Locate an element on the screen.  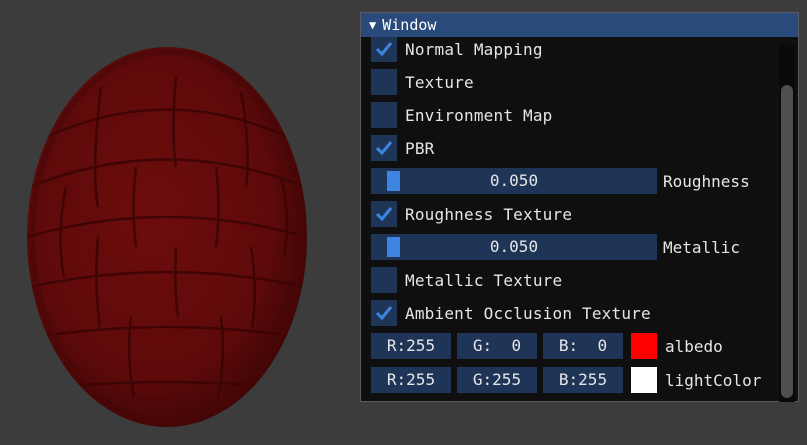
checkbox-row-roughness-texture: Roughness Texture is located at coordinates (471, 214).